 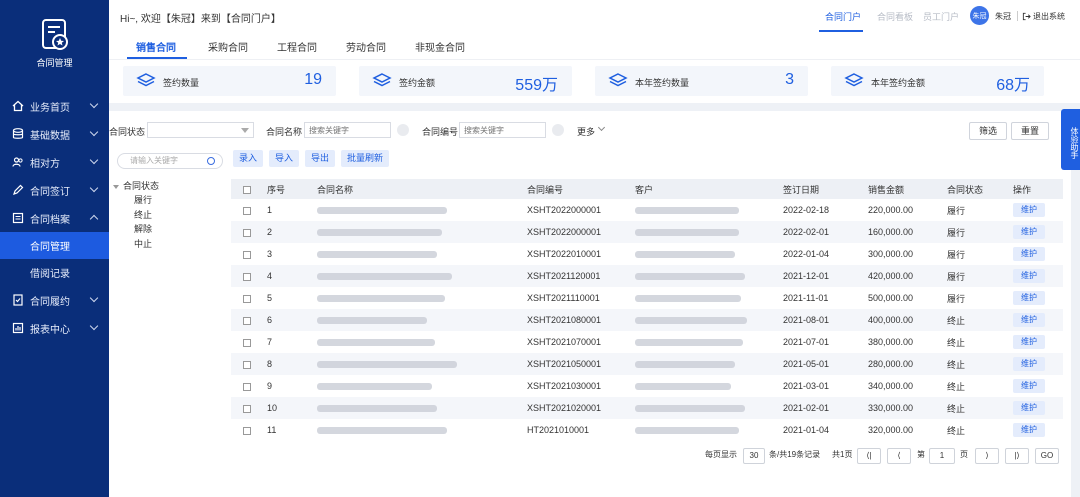 What do you see at coordinates (1047, 456) in the screenshot?
I see `go-button: GO` at bounding box center [1047, 456].